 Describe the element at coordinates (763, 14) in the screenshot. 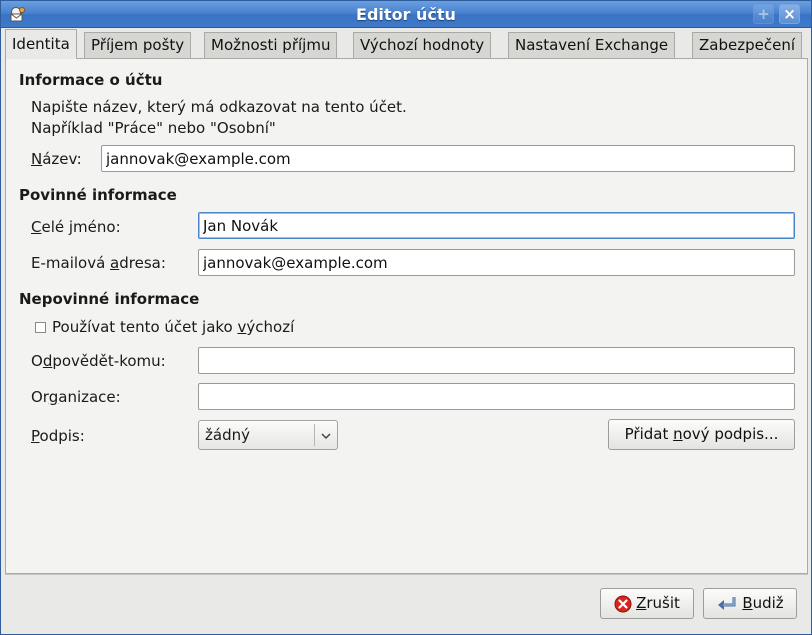

I see `maximize-button: +` at that location.